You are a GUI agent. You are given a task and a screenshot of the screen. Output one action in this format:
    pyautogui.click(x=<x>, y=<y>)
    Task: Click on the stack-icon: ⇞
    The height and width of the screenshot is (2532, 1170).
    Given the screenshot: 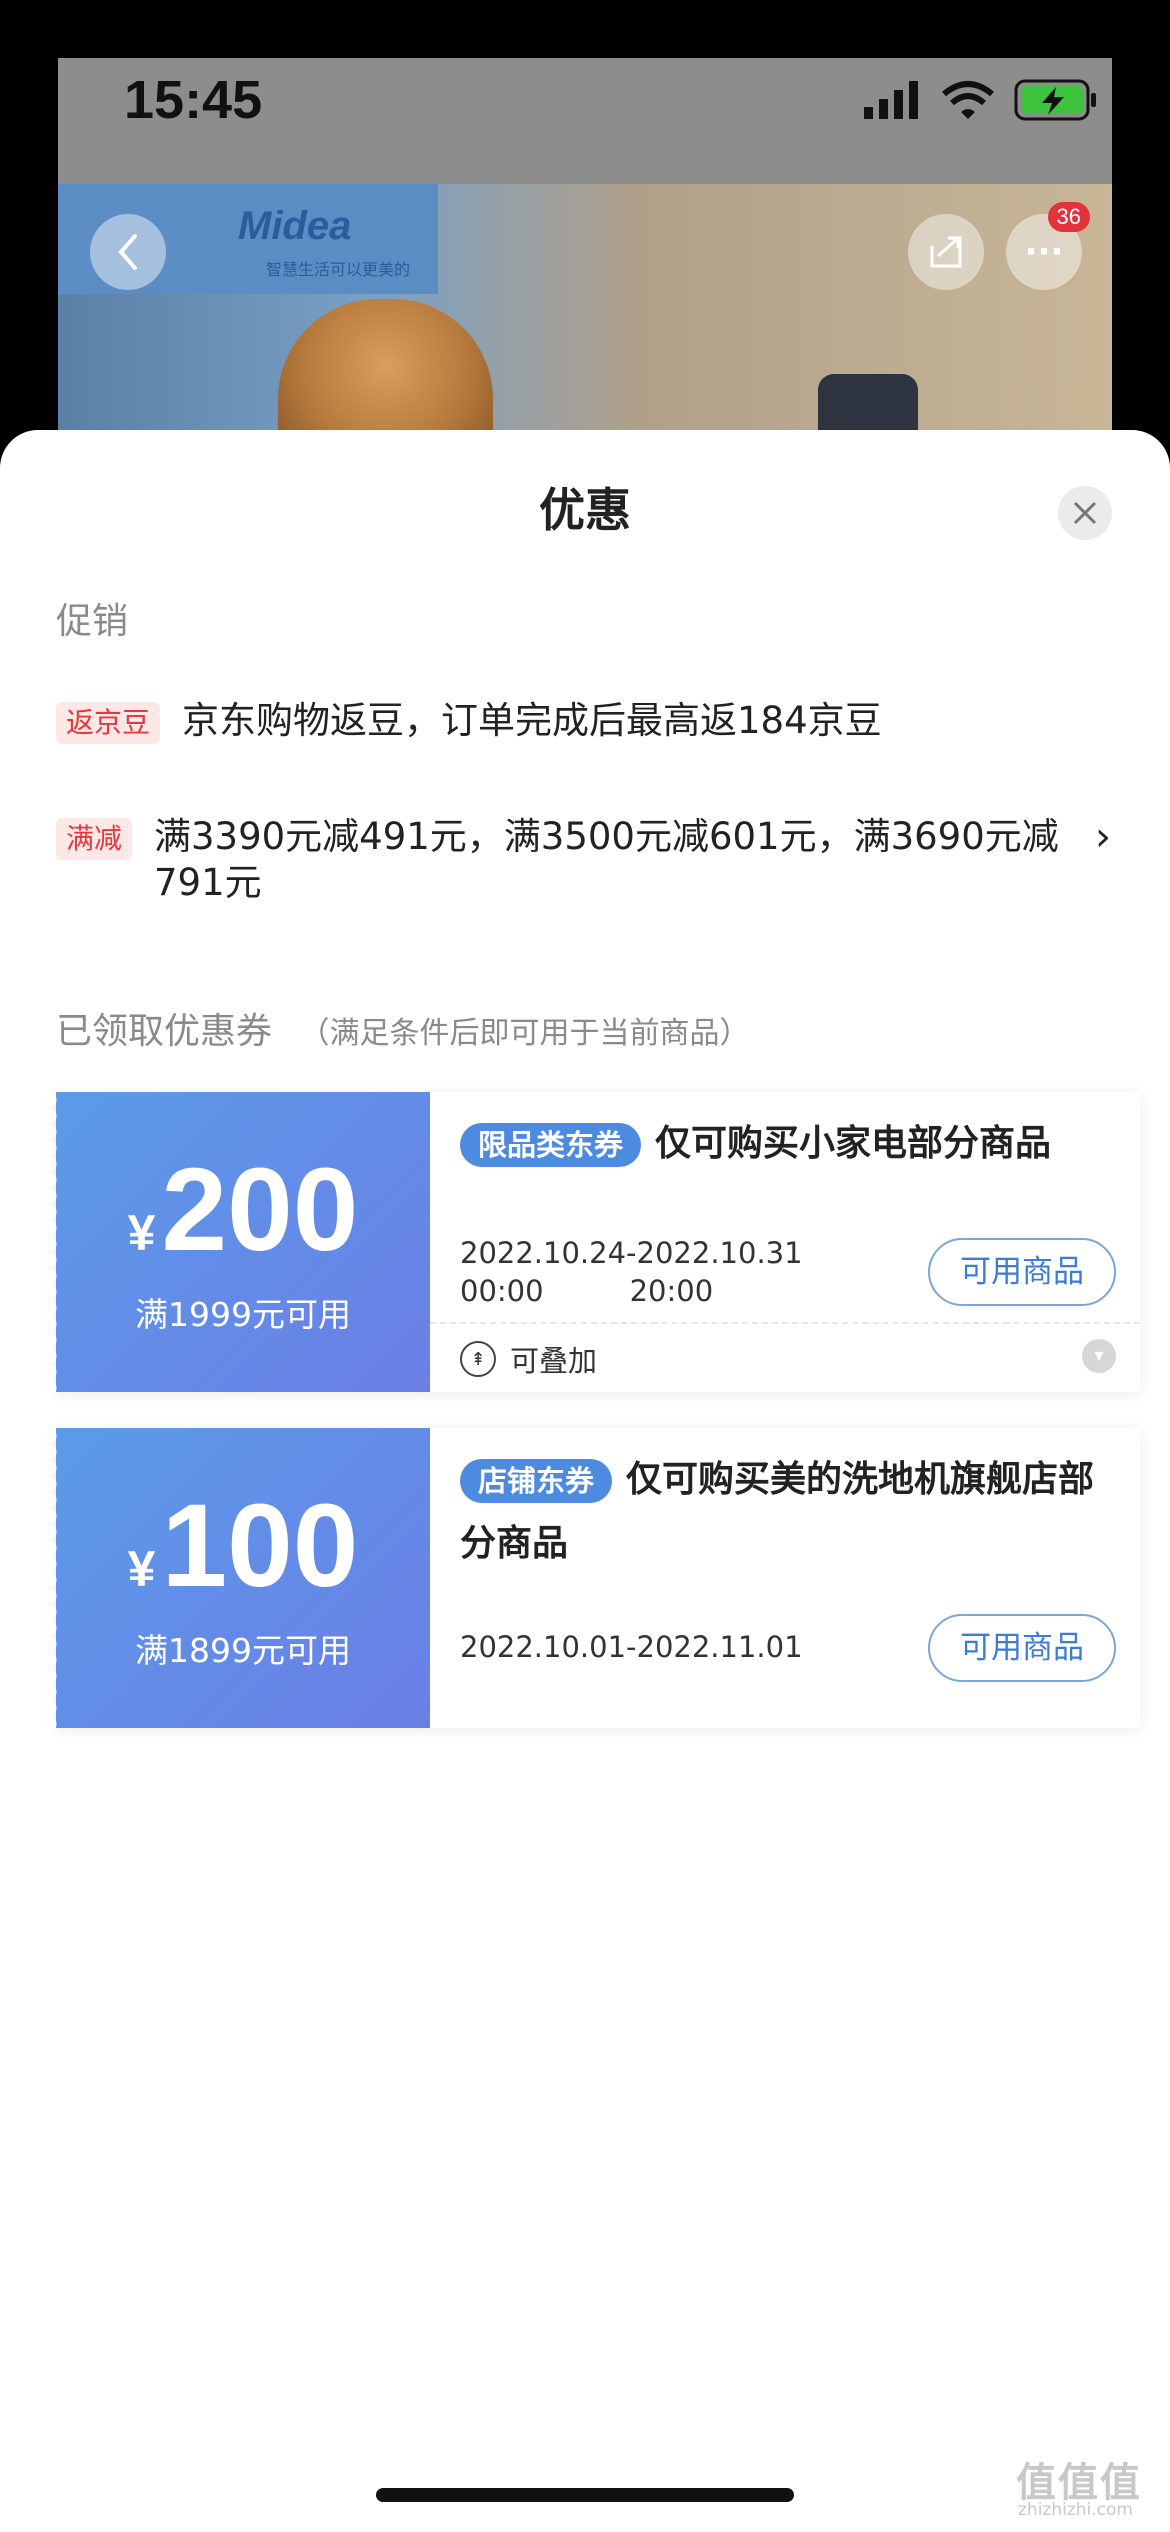 What is the action you would take?
    pyautogui.click(x=478, y=1359)
    